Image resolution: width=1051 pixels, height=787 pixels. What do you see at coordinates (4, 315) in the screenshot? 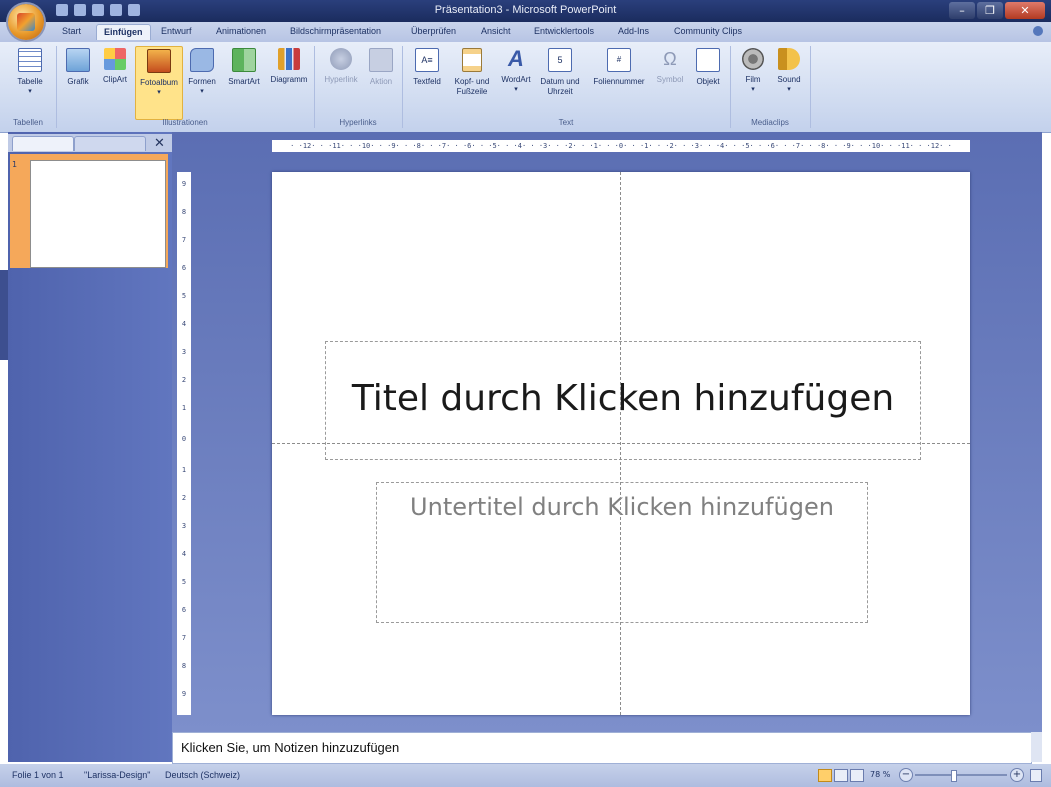
I see `pane-resize-handle` at bounding box center [4, 315].